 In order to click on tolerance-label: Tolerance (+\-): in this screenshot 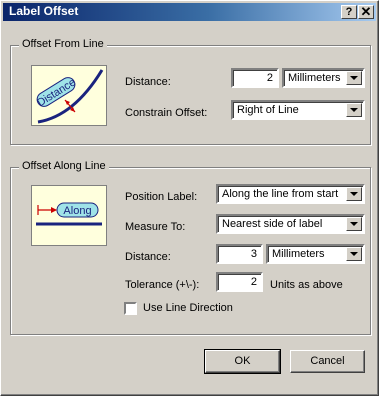, I will do `click(162, 285)`.